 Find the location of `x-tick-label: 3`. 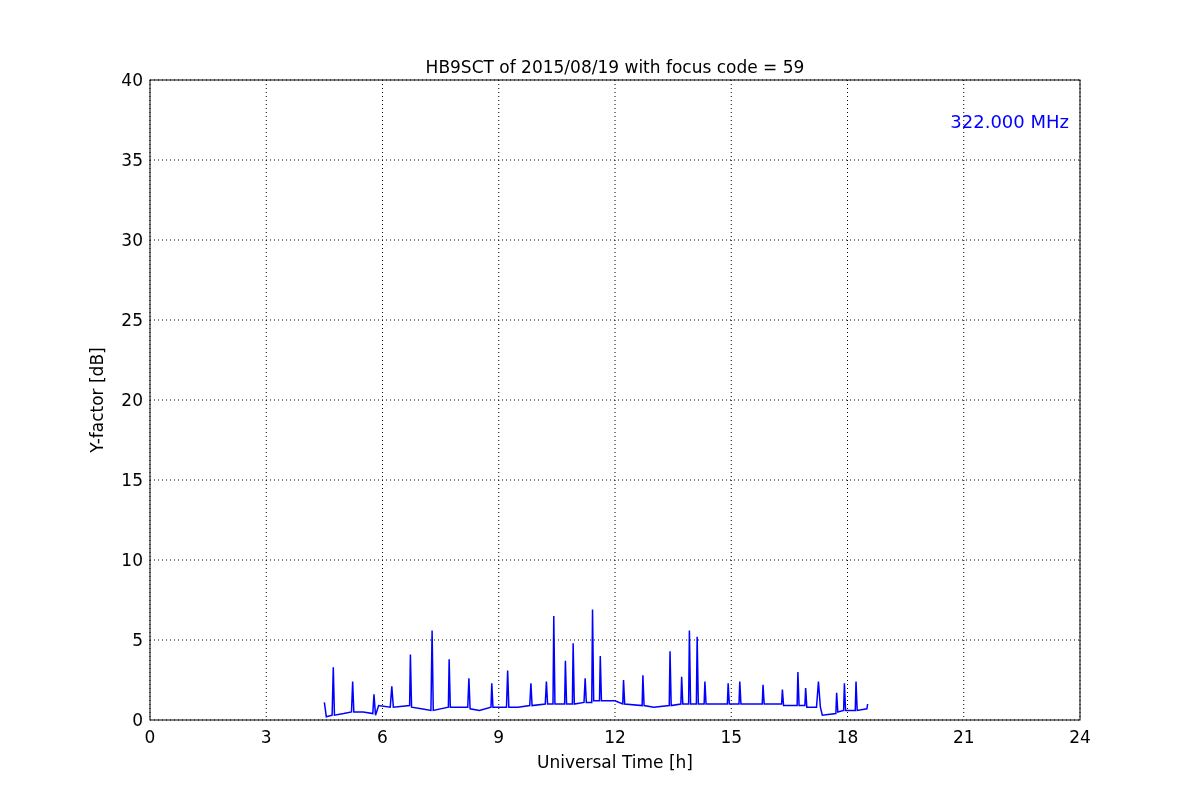

x-tick-label: 3 is located at coordinates (266, 737).